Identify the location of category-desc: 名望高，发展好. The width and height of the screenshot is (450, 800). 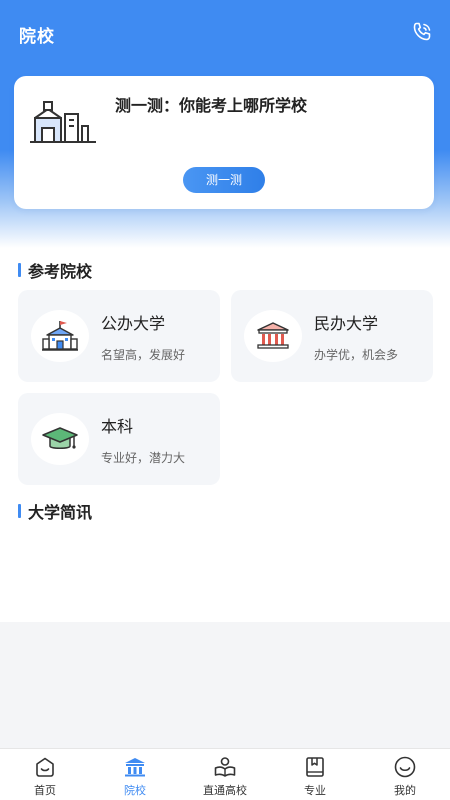
(143, 355).